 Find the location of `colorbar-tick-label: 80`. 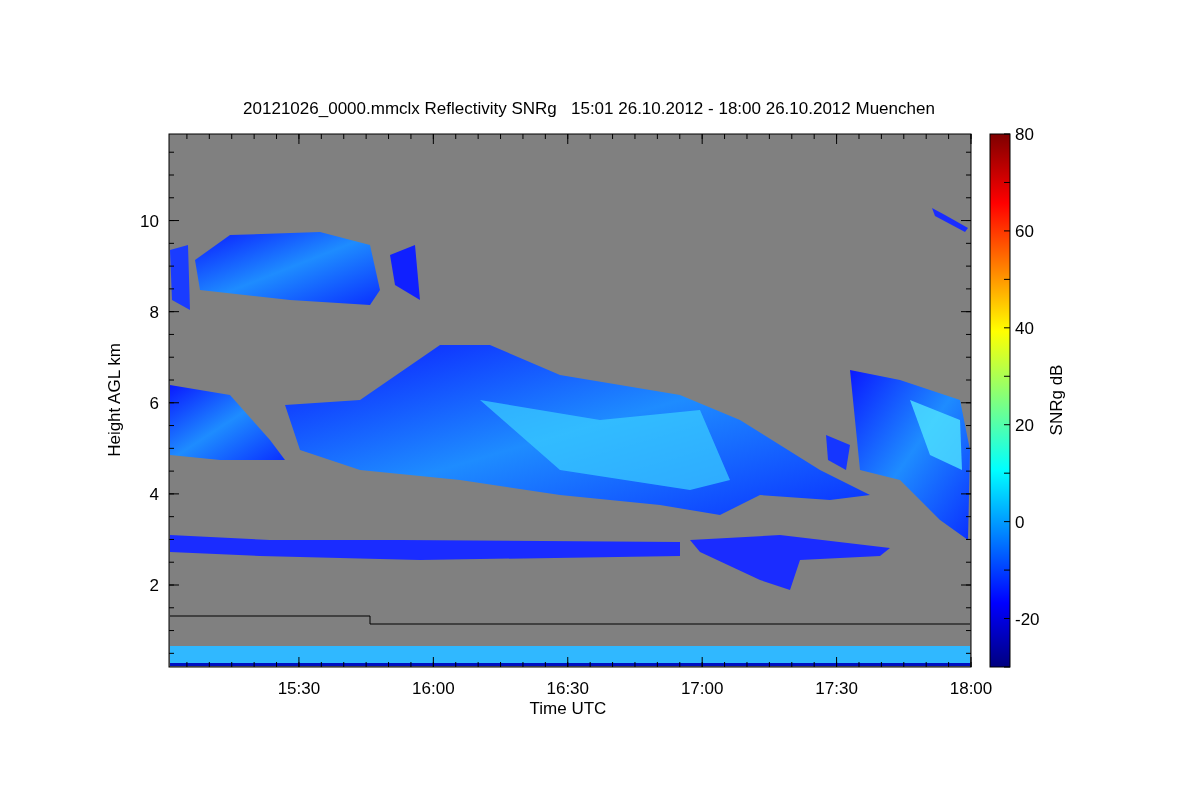

colorbar-tick-label: 80 is located at coordinates (1024, 134).